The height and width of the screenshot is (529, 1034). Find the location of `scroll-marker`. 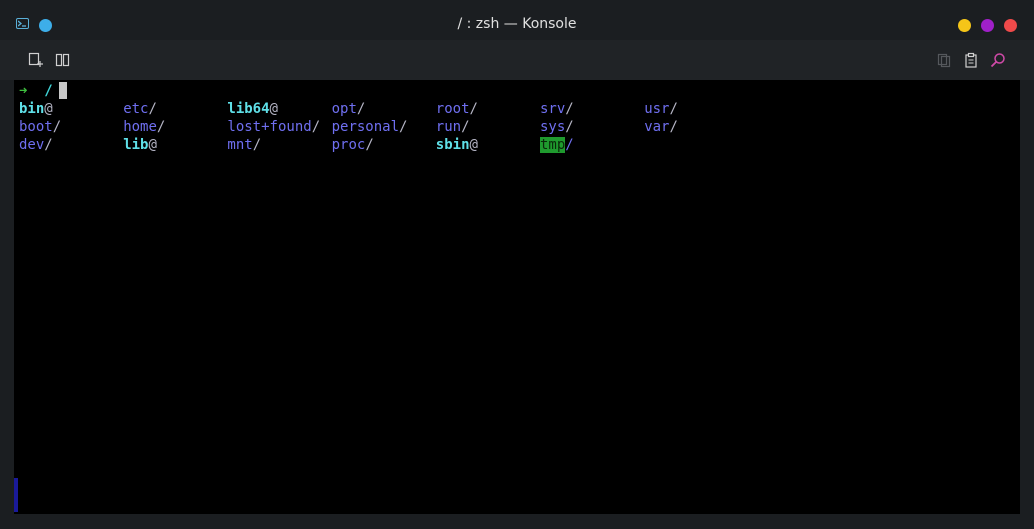

scroll-marker is located at coordinates (16, 495).